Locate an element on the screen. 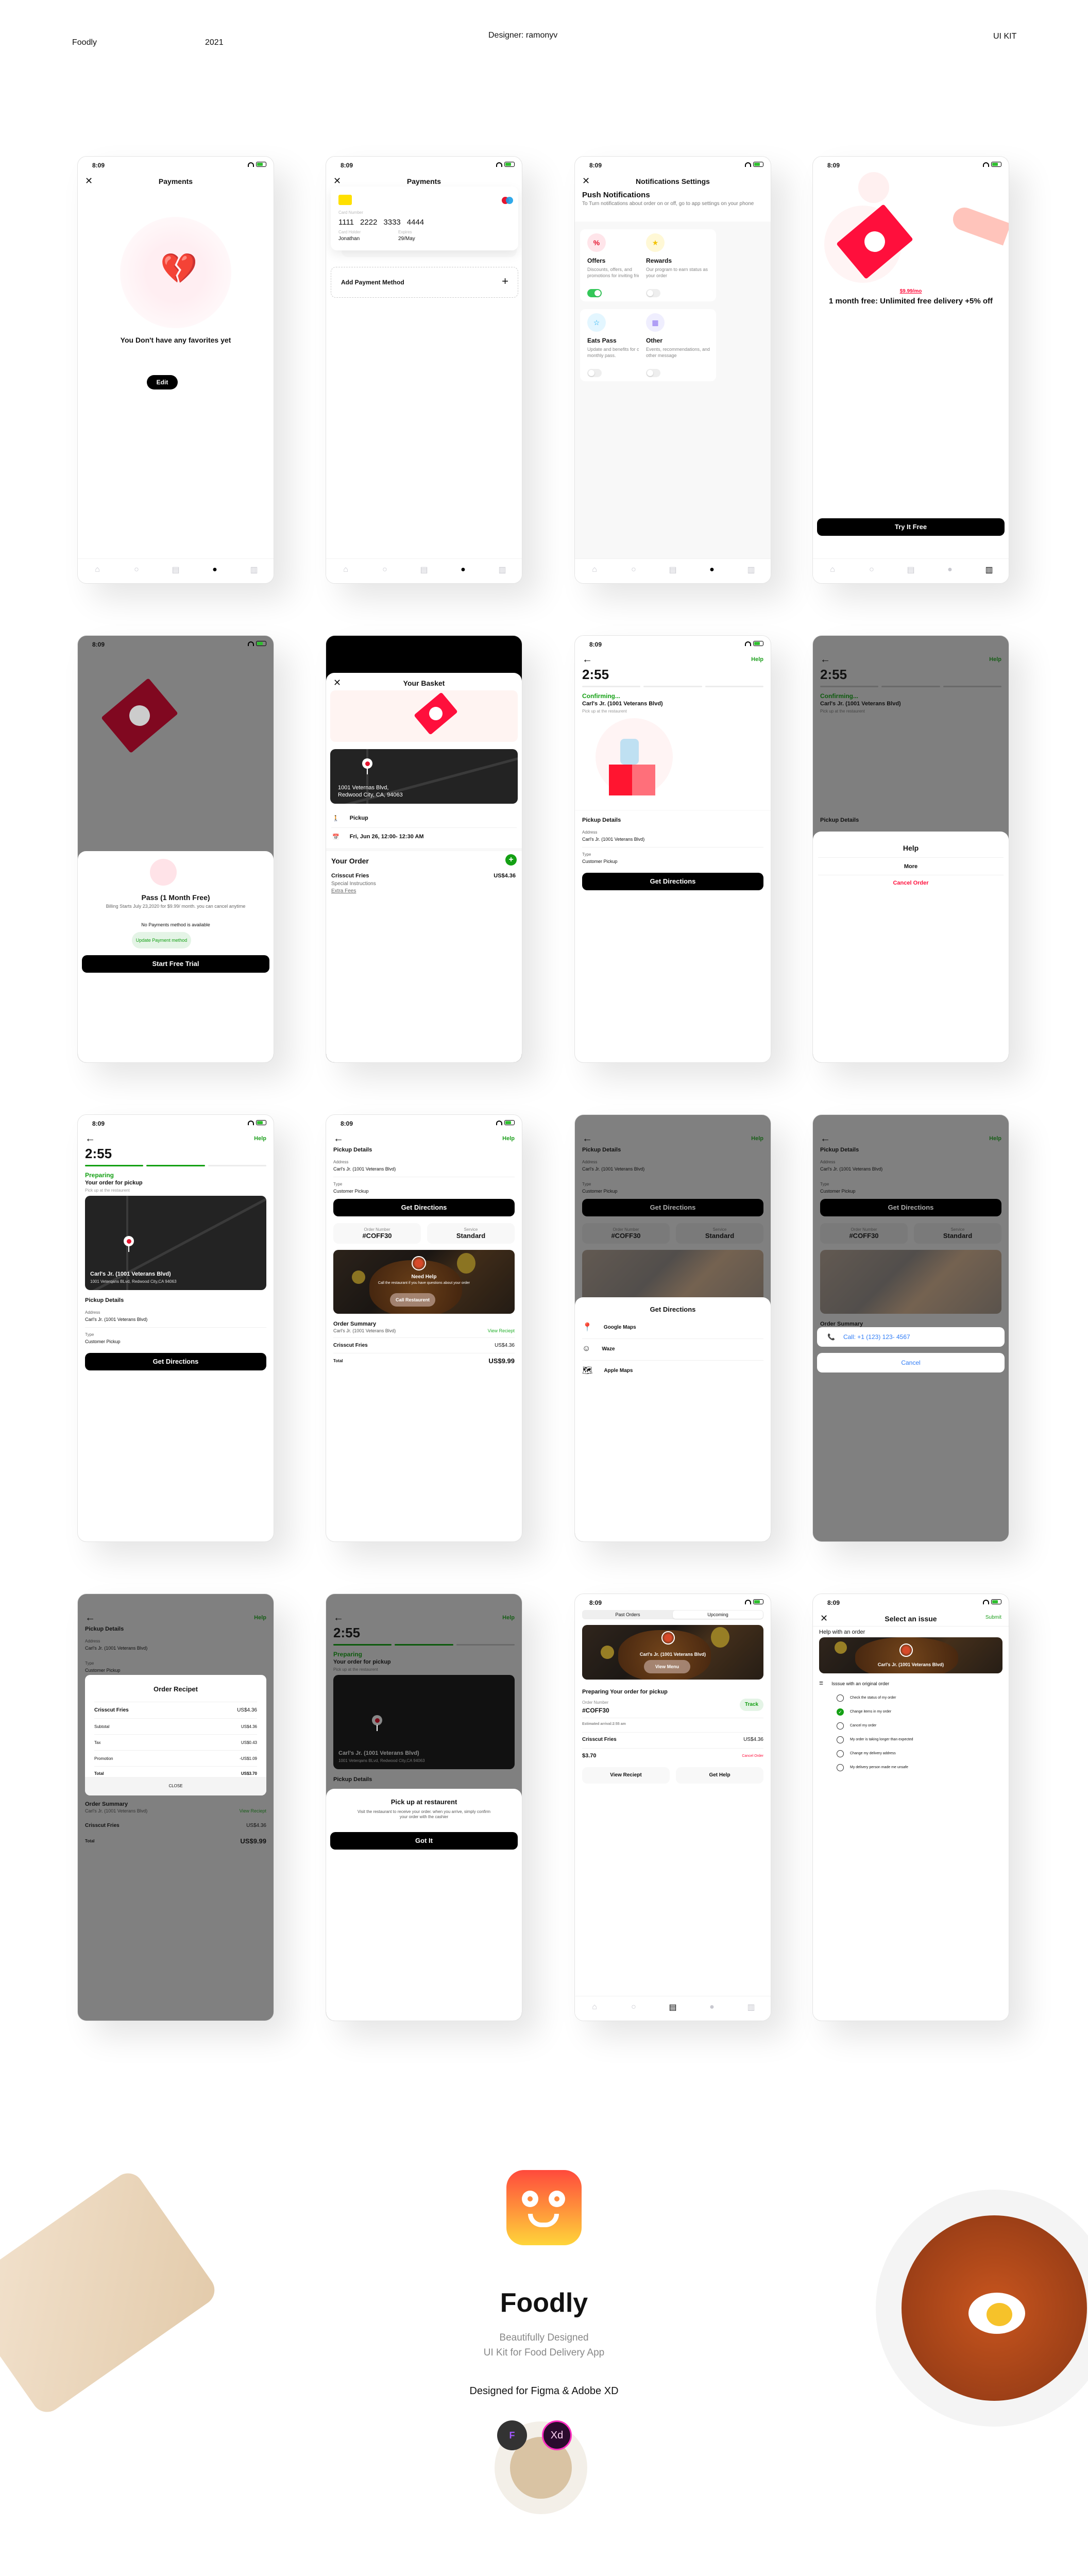 The height and width of the screenshot is (2576, 1088). pass-banner is located at coordinates (424, 716).